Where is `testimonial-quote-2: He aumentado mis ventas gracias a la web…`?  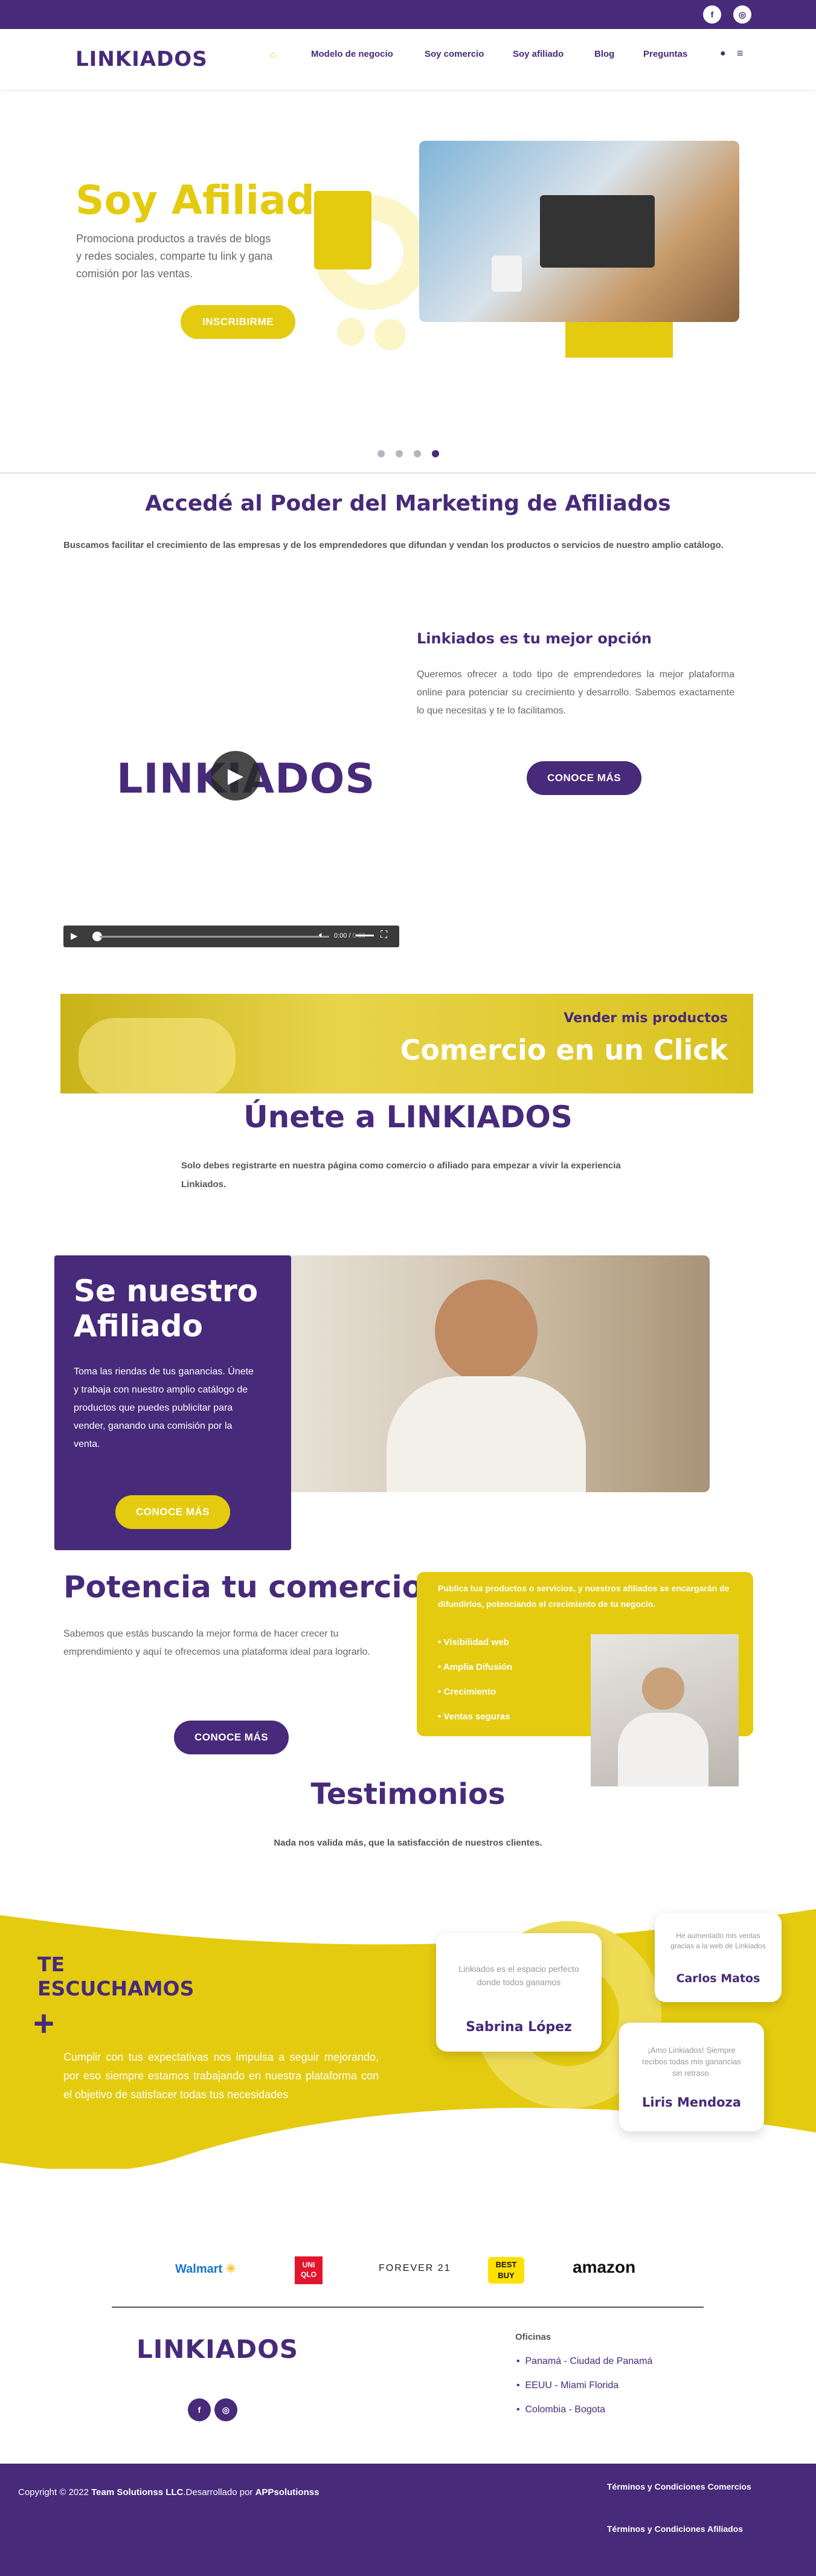 testimonial-quote-2: He aumentado mis ventas gracias a la web… is located at coordinates (718, 1941).